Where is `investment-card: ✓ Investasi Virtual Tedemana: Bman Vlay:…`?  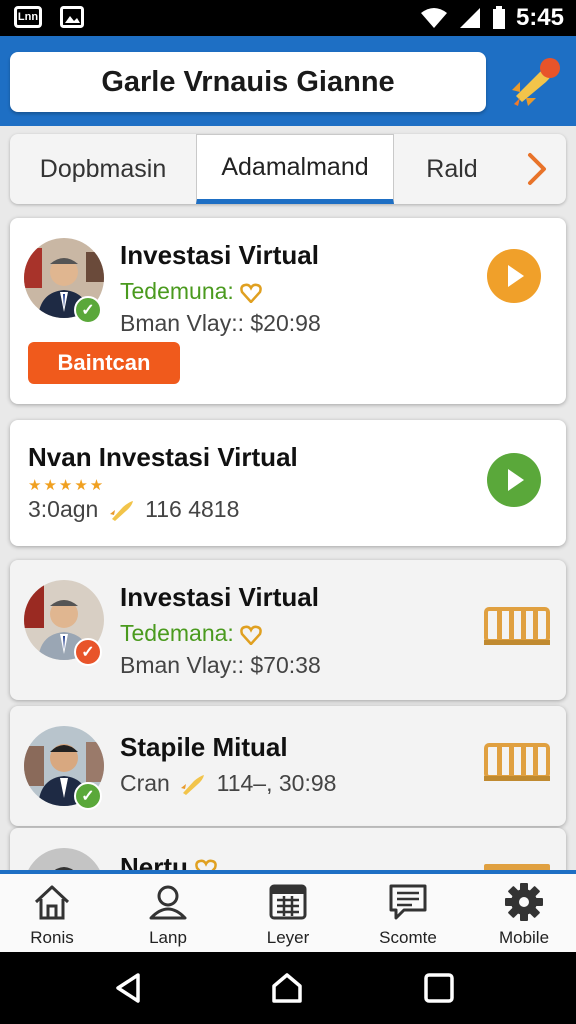
investment-card: ✓ Investasi Virtual Tedemana: Bman Vlay:… is located at coordinates (288, 630).